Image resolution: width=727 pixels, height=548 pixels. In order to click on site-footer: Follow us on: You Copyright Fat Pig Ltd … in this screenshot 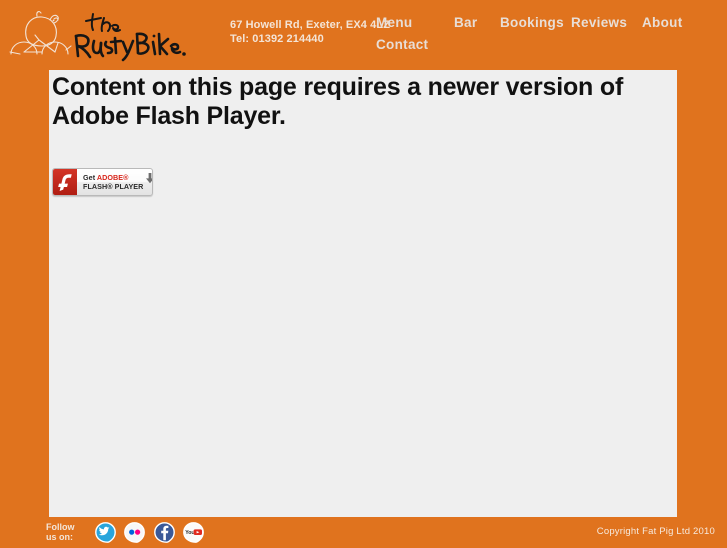, I will do `click(363, 531)`.